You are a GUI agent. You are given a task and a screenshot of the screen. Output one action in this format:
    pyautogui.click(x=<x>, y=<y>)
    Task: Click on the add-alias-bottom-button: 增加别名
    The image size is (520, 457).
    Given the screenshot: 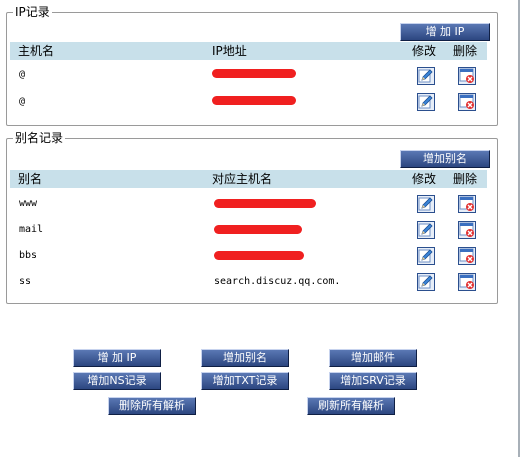 What is the action you would take?
    pyautogui.click(x=245, y=358)
    